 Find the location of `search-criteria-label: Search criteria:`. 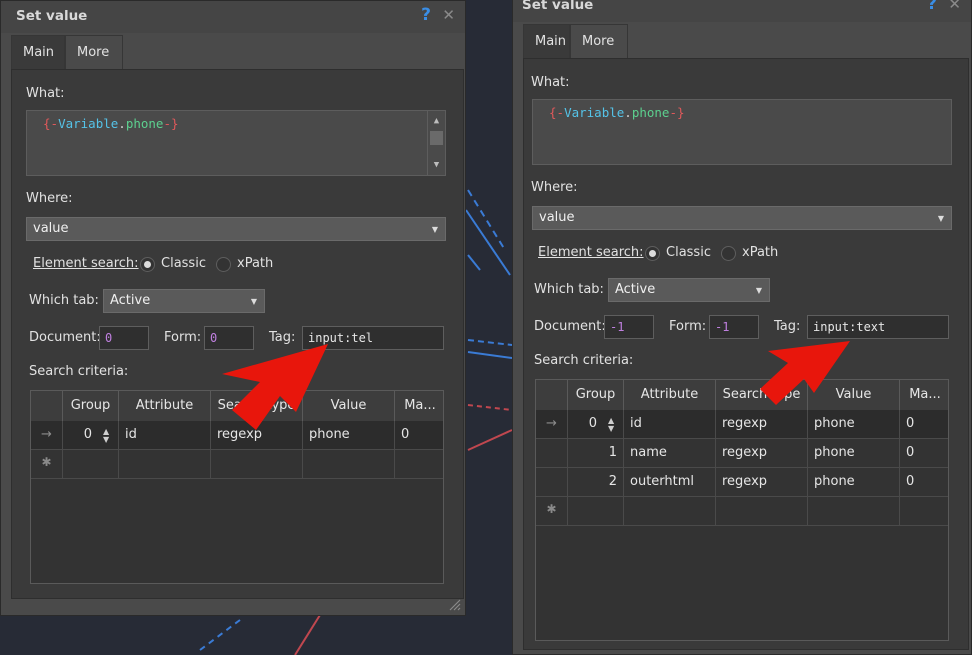

search-criteria-label: Search criteria: is located at coordinates (584, 360).